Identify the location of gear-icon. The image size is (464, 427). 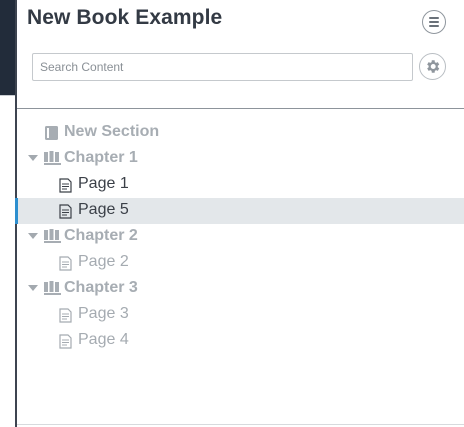
(433, 66).